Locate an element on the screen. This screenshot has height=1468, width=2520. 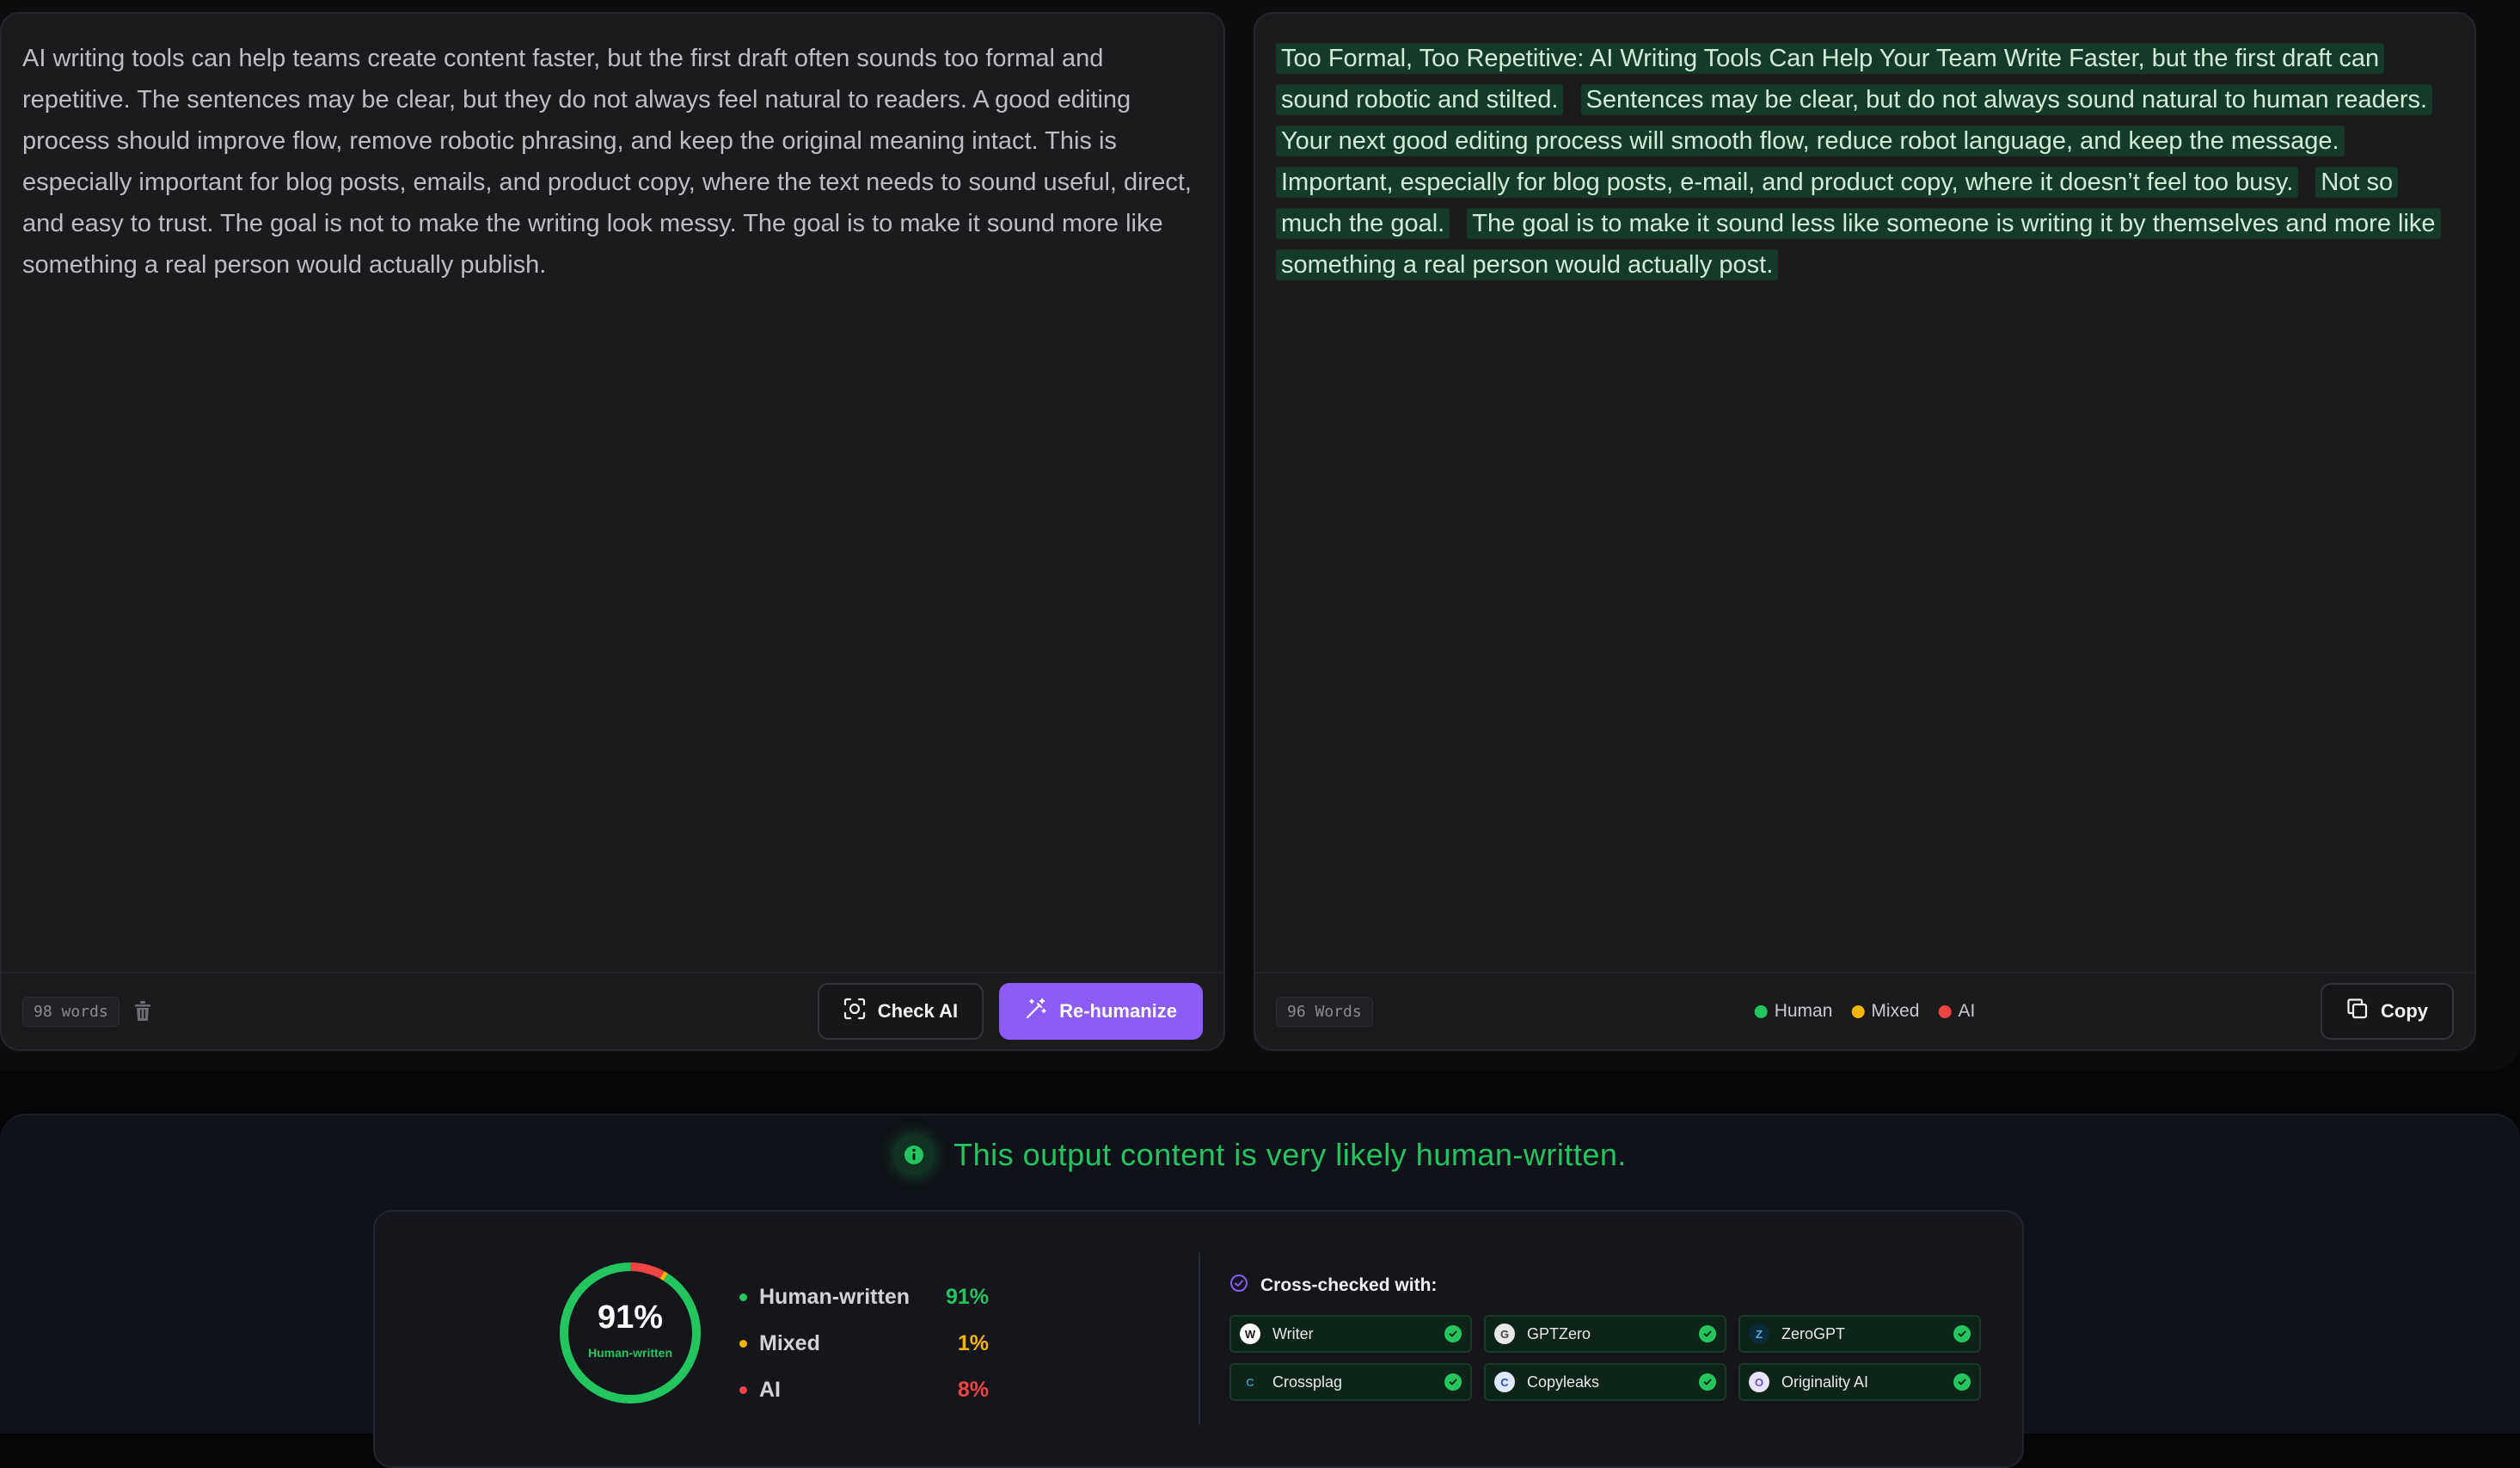
legend-item-mixed: Mixed is located at coordinates (1885, 1012).